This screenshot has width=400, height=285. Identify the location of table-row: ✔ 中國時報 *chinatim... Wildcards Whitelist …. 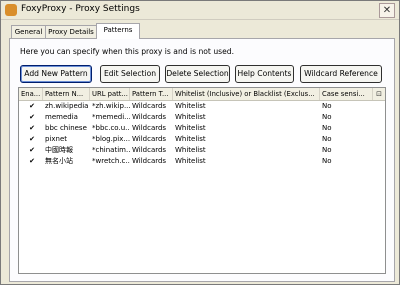
(202, 150).